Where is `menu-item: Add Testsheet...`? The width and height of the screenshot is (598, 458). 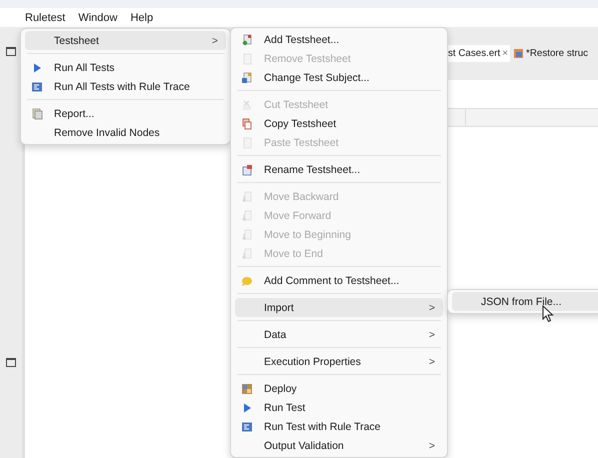
menu-item: Add Testsheet... is located at coordinates (339, 39).